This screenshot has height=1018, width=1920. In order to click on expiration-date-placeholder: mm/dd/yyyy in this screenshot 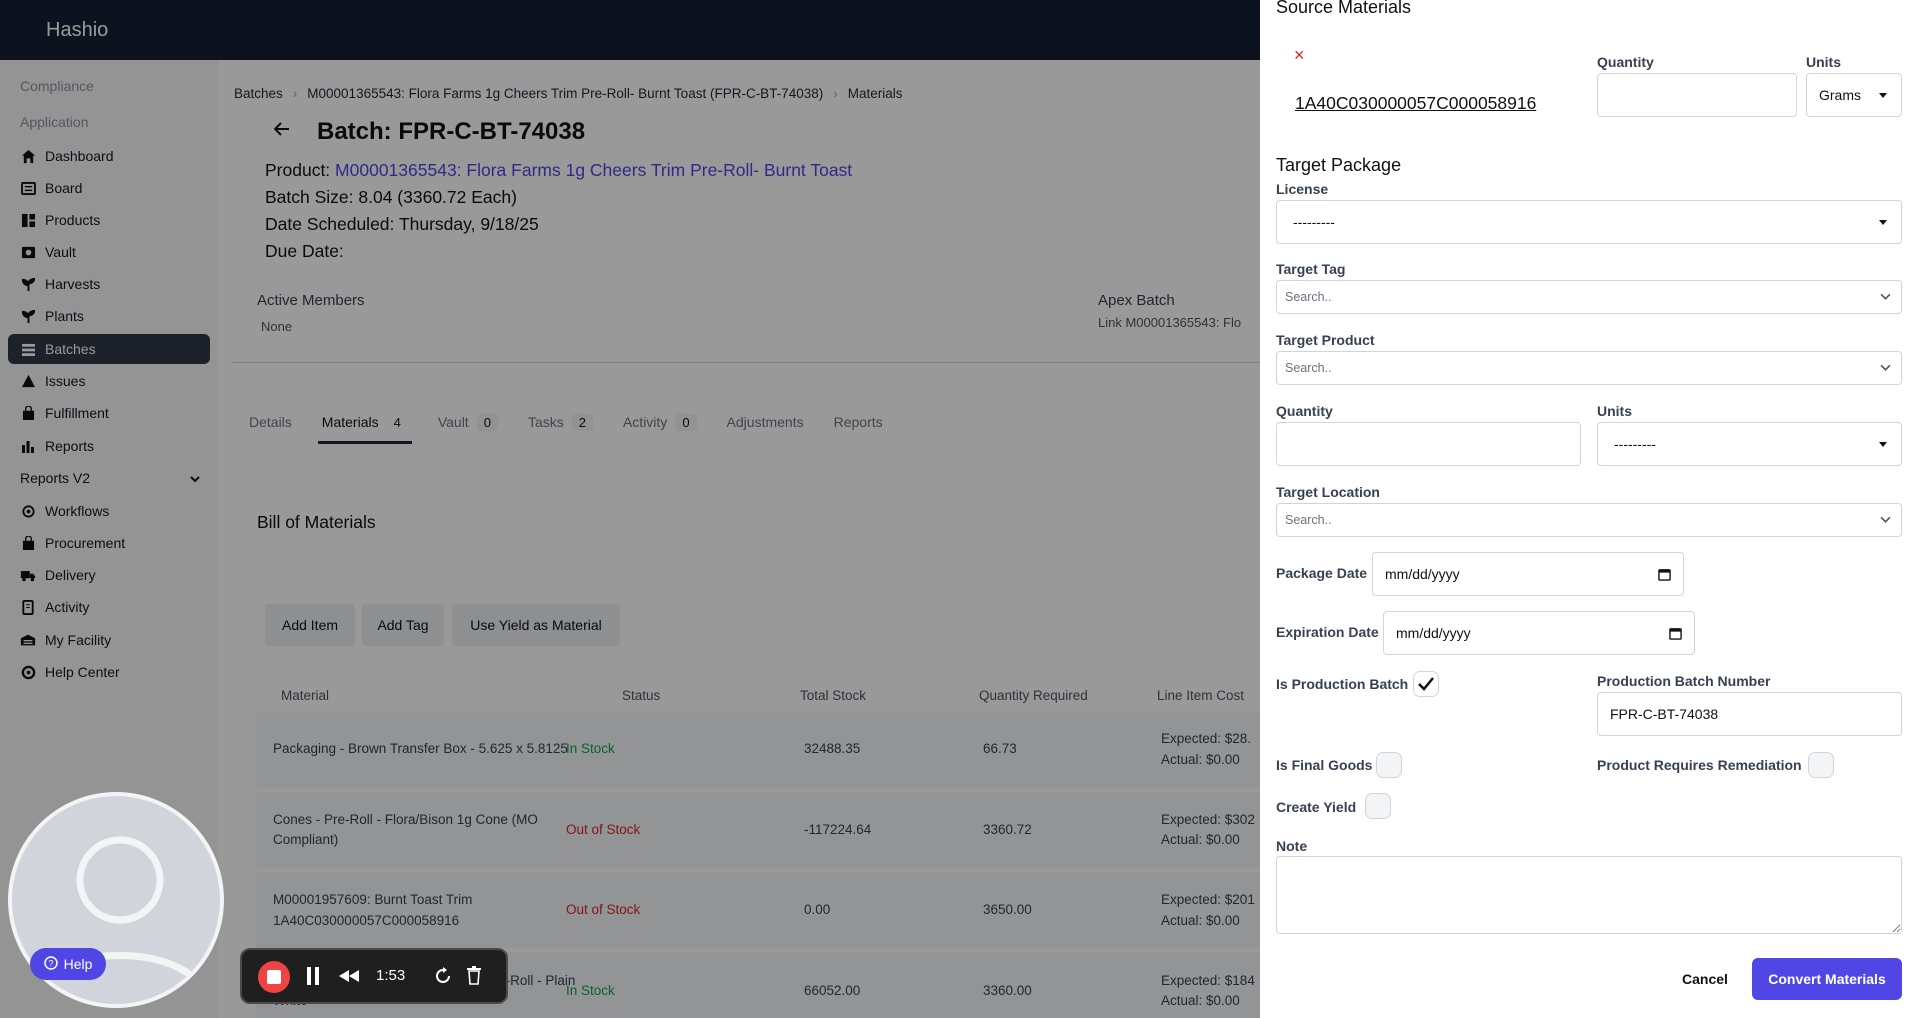, I will do `click(1433, 633)`.